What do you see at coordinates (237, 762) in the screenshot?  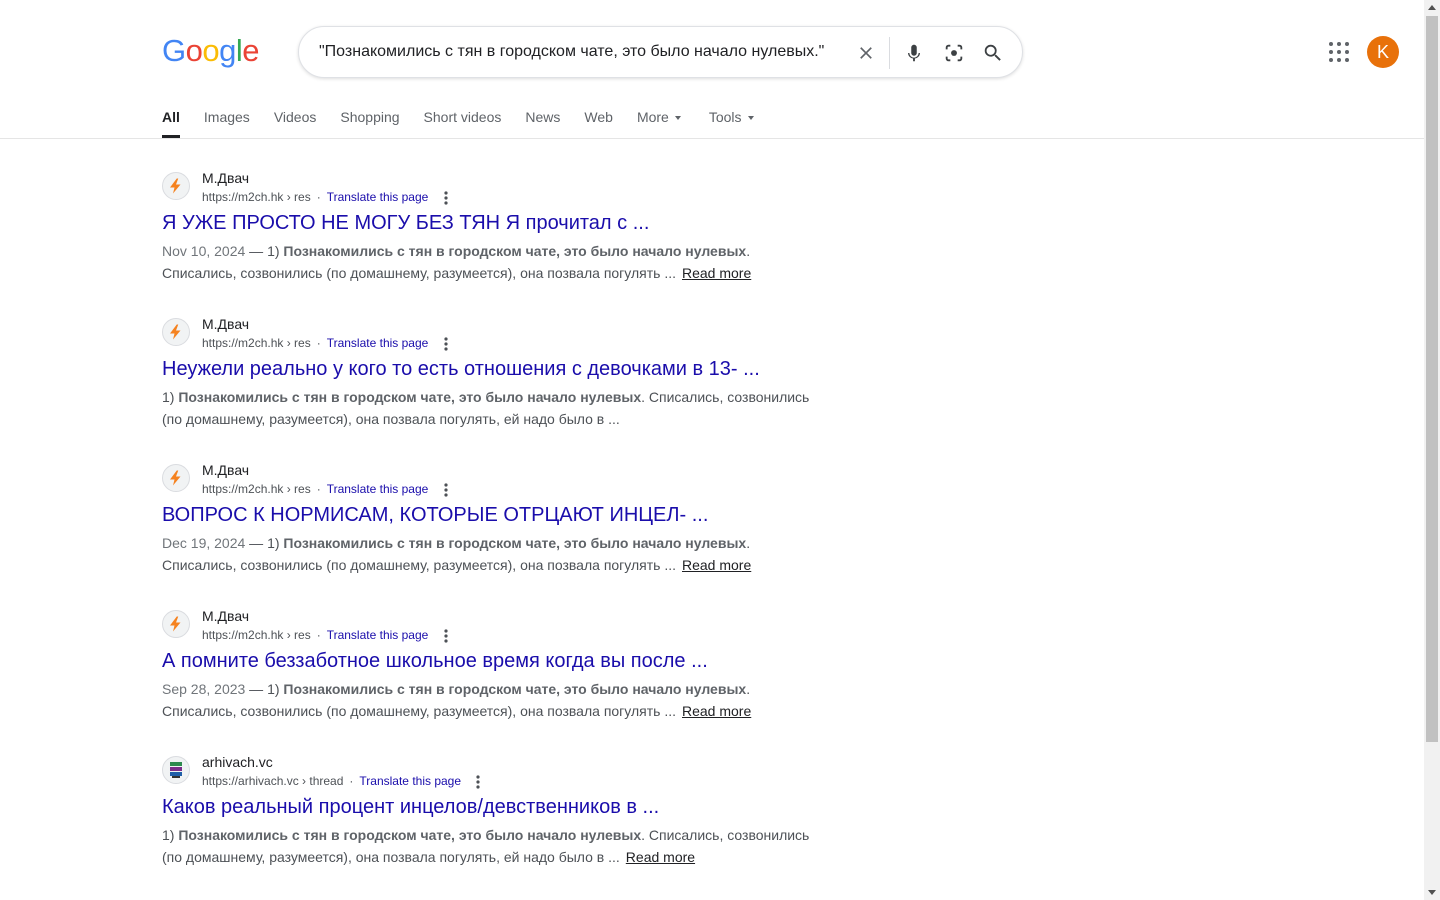 I see `result-site-name: arhivach.vc` at bounding box center [237, 762].